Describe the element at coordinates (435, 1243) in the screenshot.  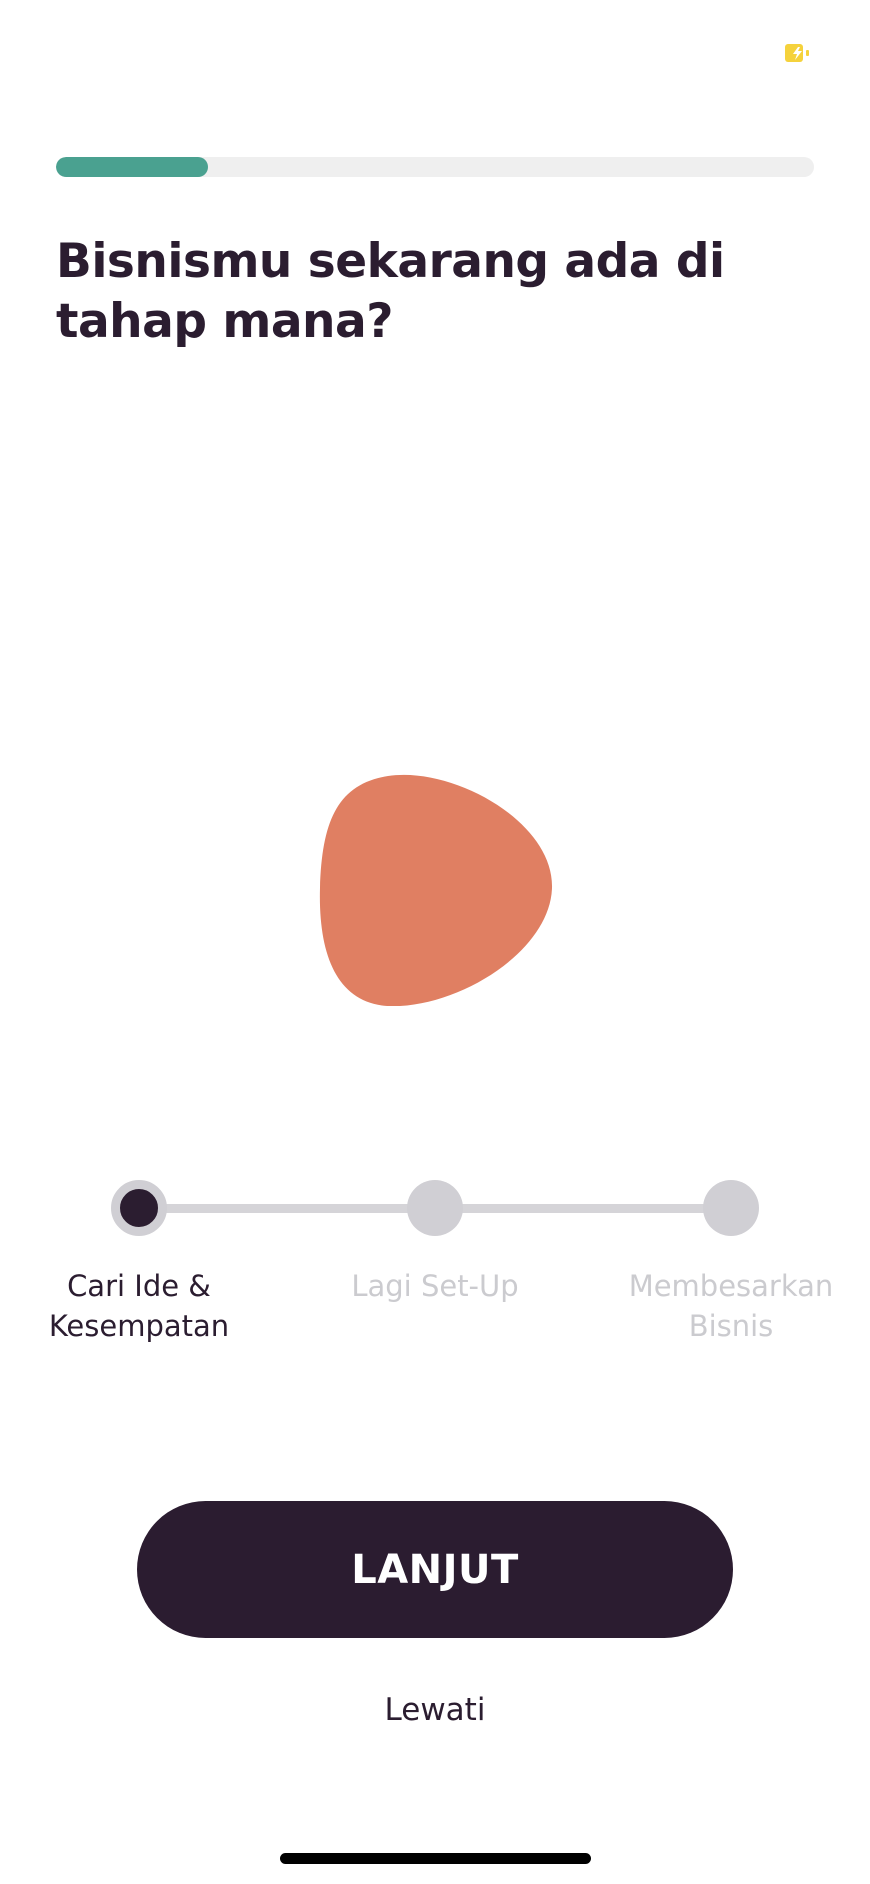
I see `stage-option-setup: Lagi Set-Up` at that location.